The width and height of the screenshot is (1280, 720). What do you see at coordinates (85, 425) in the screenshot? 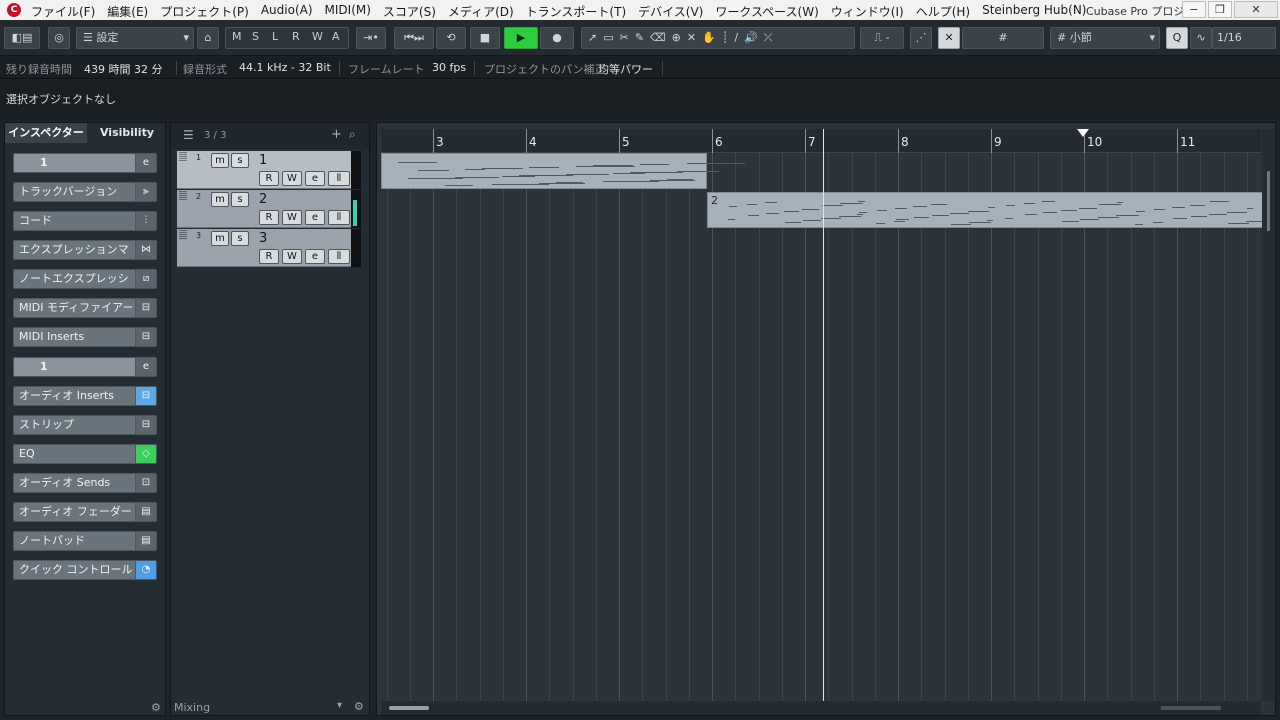
I see `inspector-section: ストリップ ⊟` at bounding box center [85, 425].